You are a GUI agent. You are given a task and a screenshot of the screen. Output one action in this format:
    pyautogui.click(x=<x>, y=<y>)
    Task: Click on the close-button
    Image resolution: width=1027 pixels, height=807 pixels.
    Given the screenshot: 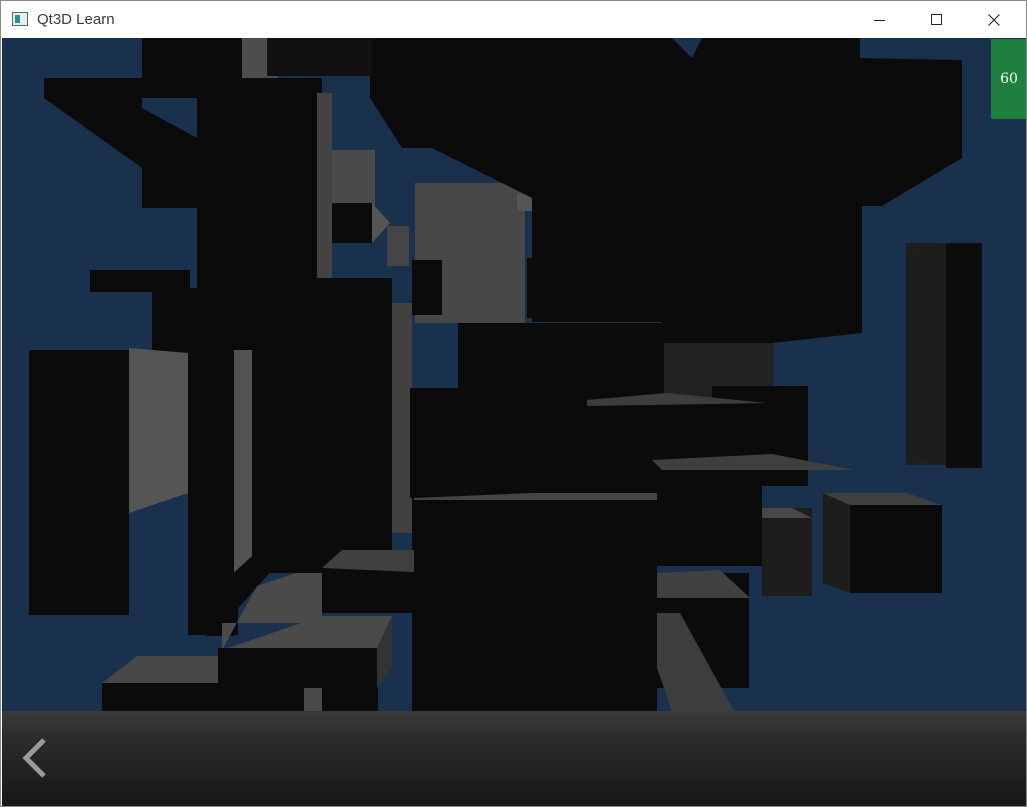 What is the action you would take?
    pyautogui.click(x=994, y=19)
    